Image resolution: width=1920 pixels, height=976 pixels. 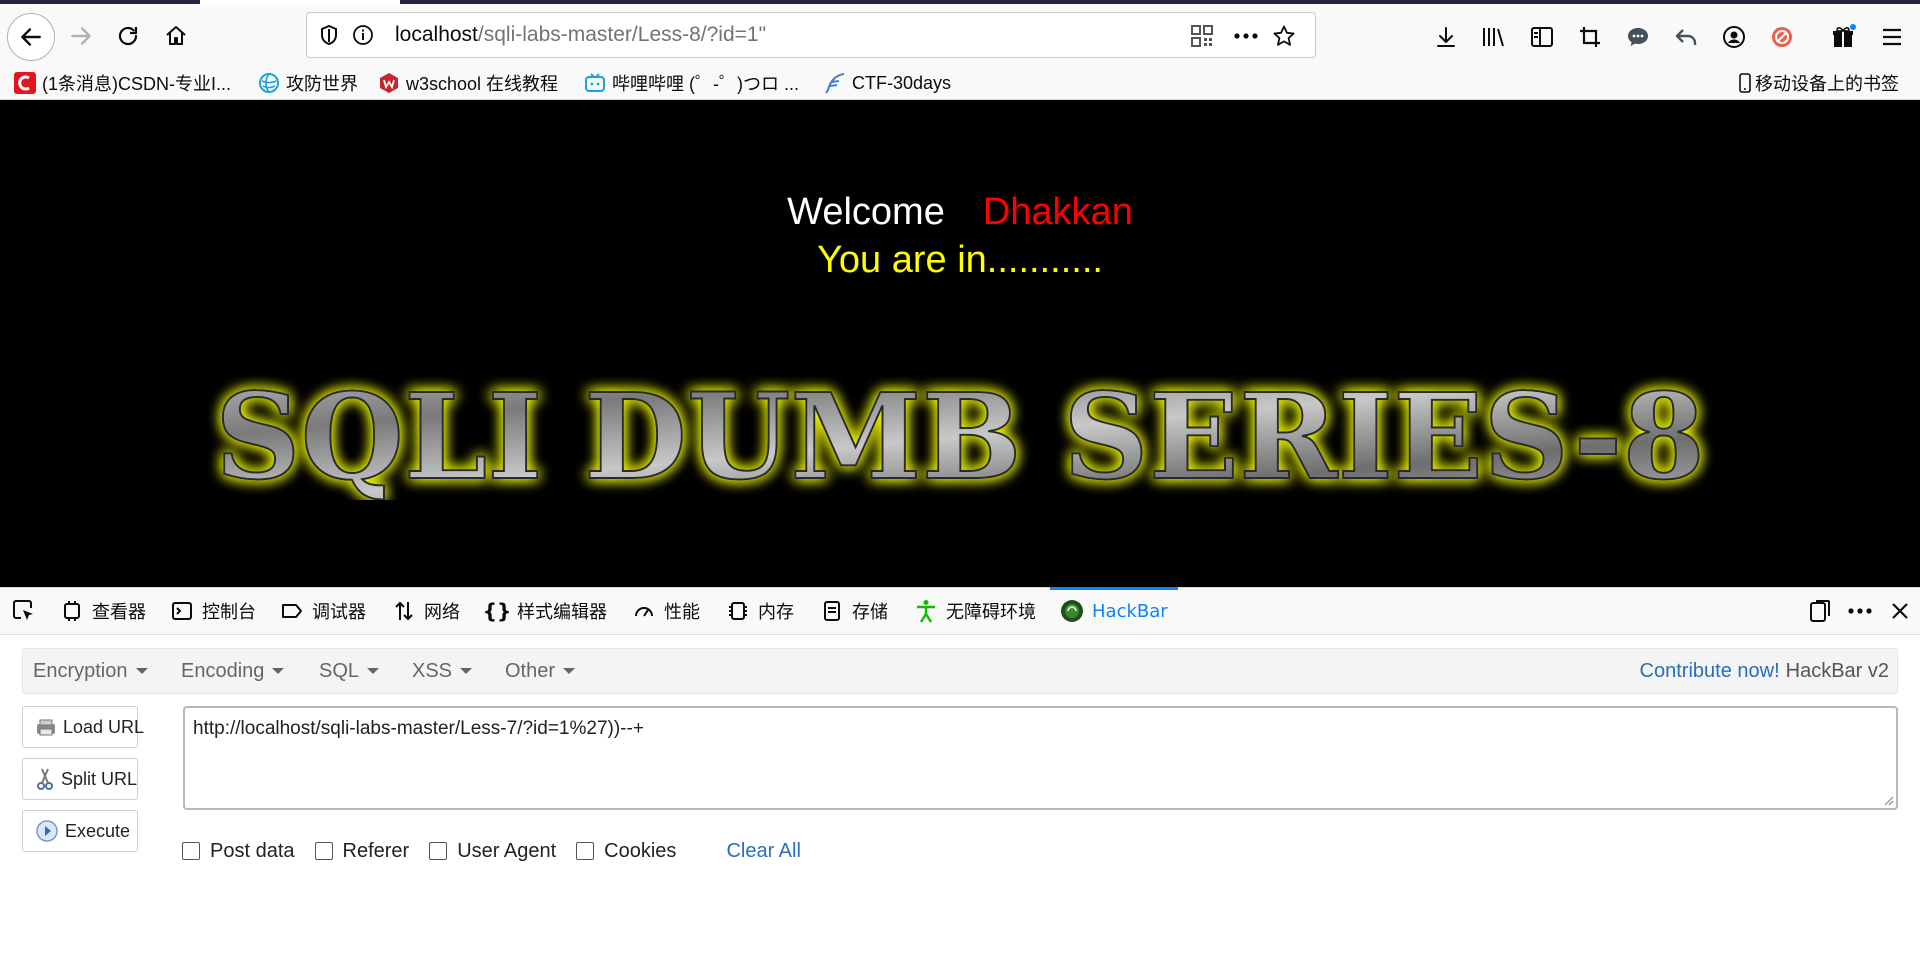 What do you see at coordinates (176, 36) in the screenshot?
I see `home-button` at bounding box center [176, 36].